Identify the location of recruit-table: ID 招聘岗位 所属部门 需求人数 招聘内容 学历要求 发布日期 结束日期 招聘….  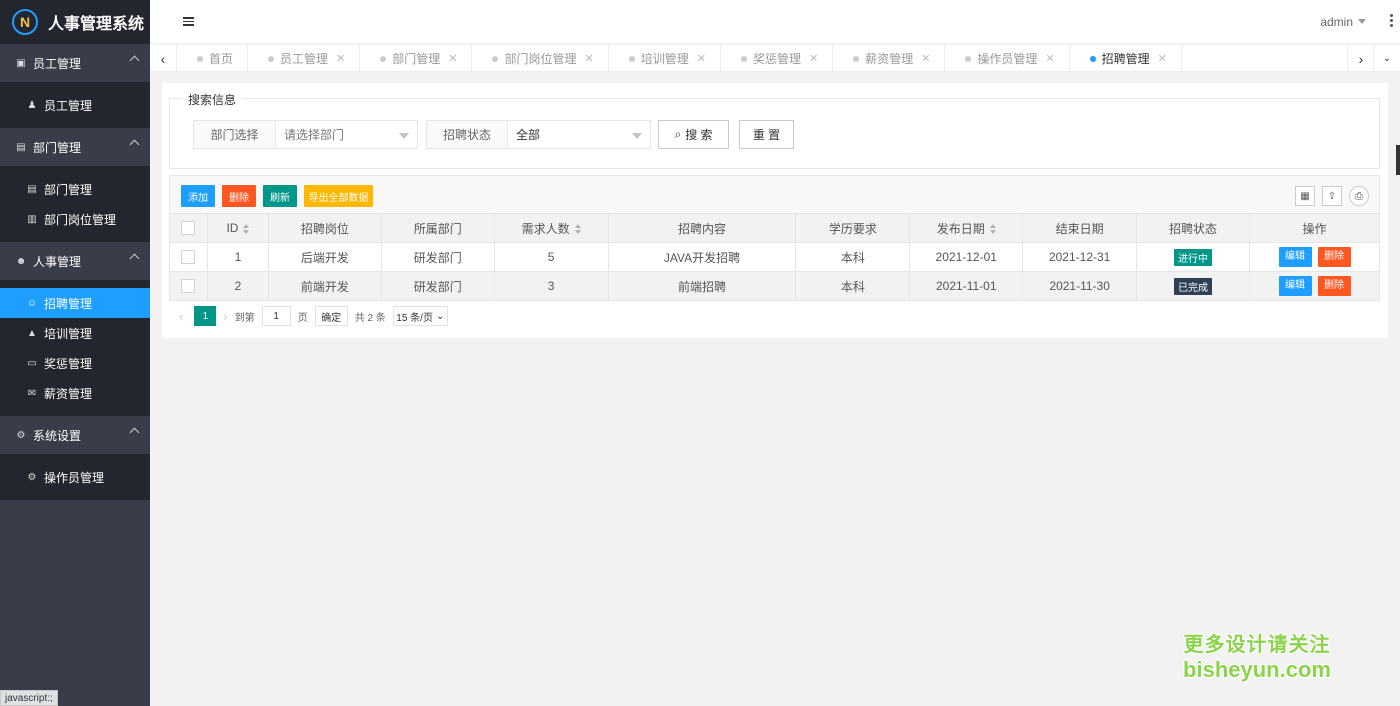
(774, 257).